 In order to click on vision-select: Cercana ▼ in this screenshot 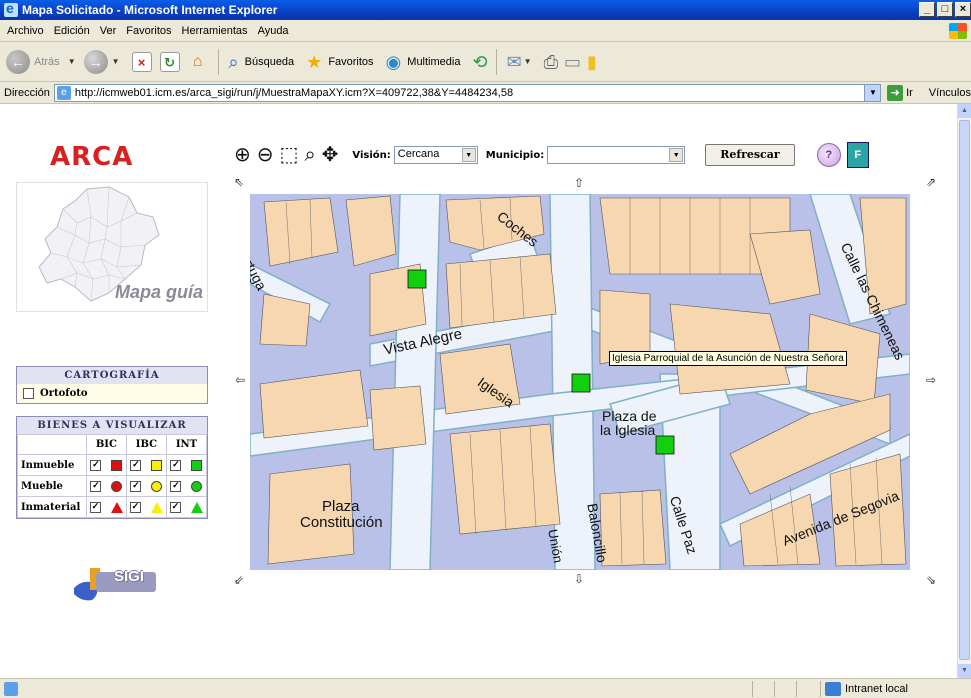, I will do `click(435, 155)`.